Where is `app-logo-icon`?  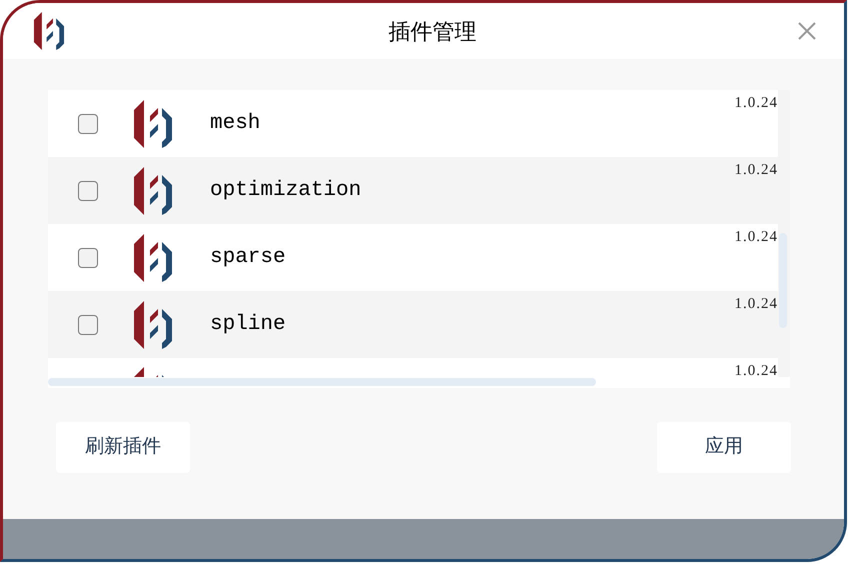
app-logo-icon is located at coordinates (49, 31).